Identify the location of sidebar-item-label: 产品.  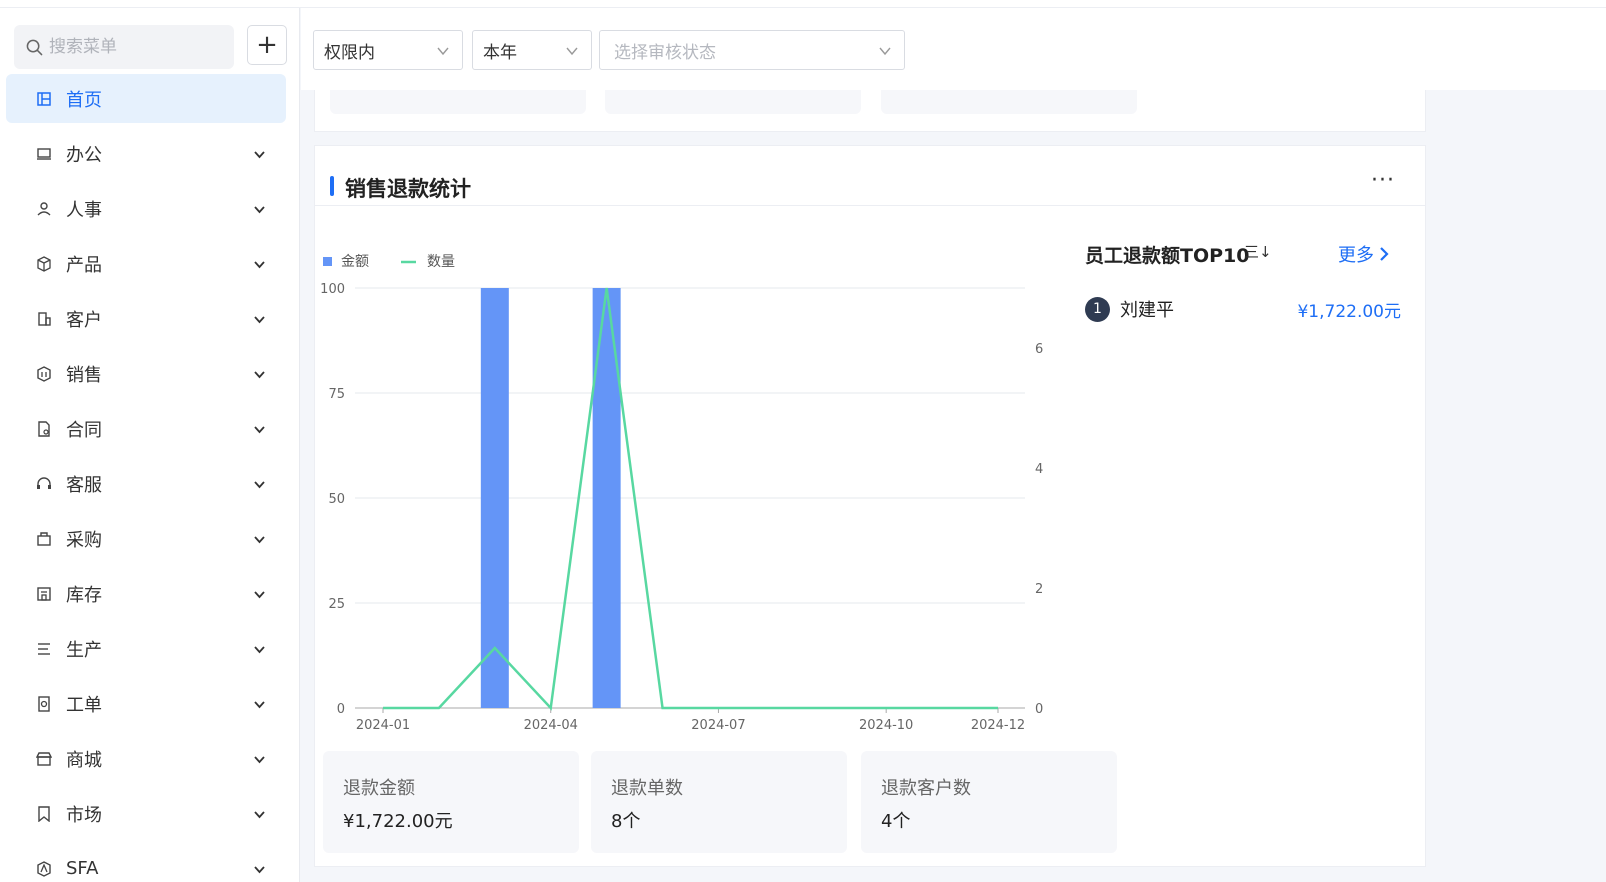
(84, 265).